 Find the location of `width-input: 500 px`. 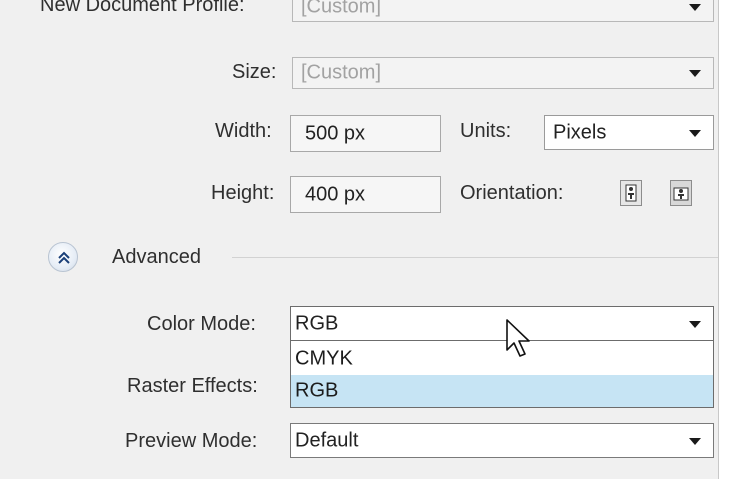

width-input: 500 px is located at coordinates (365, 133).